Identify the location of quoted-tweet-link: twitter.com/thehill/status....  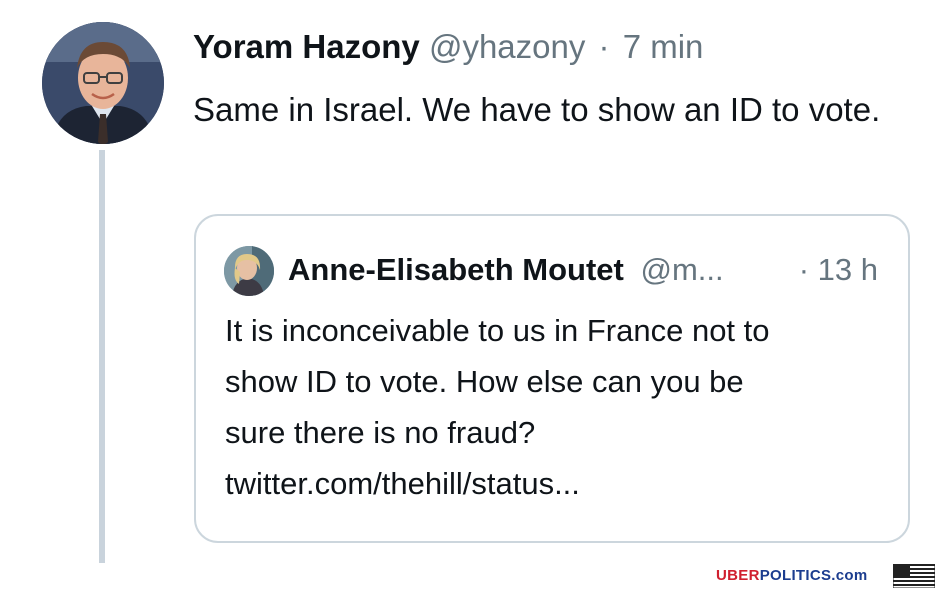
(560, 483).